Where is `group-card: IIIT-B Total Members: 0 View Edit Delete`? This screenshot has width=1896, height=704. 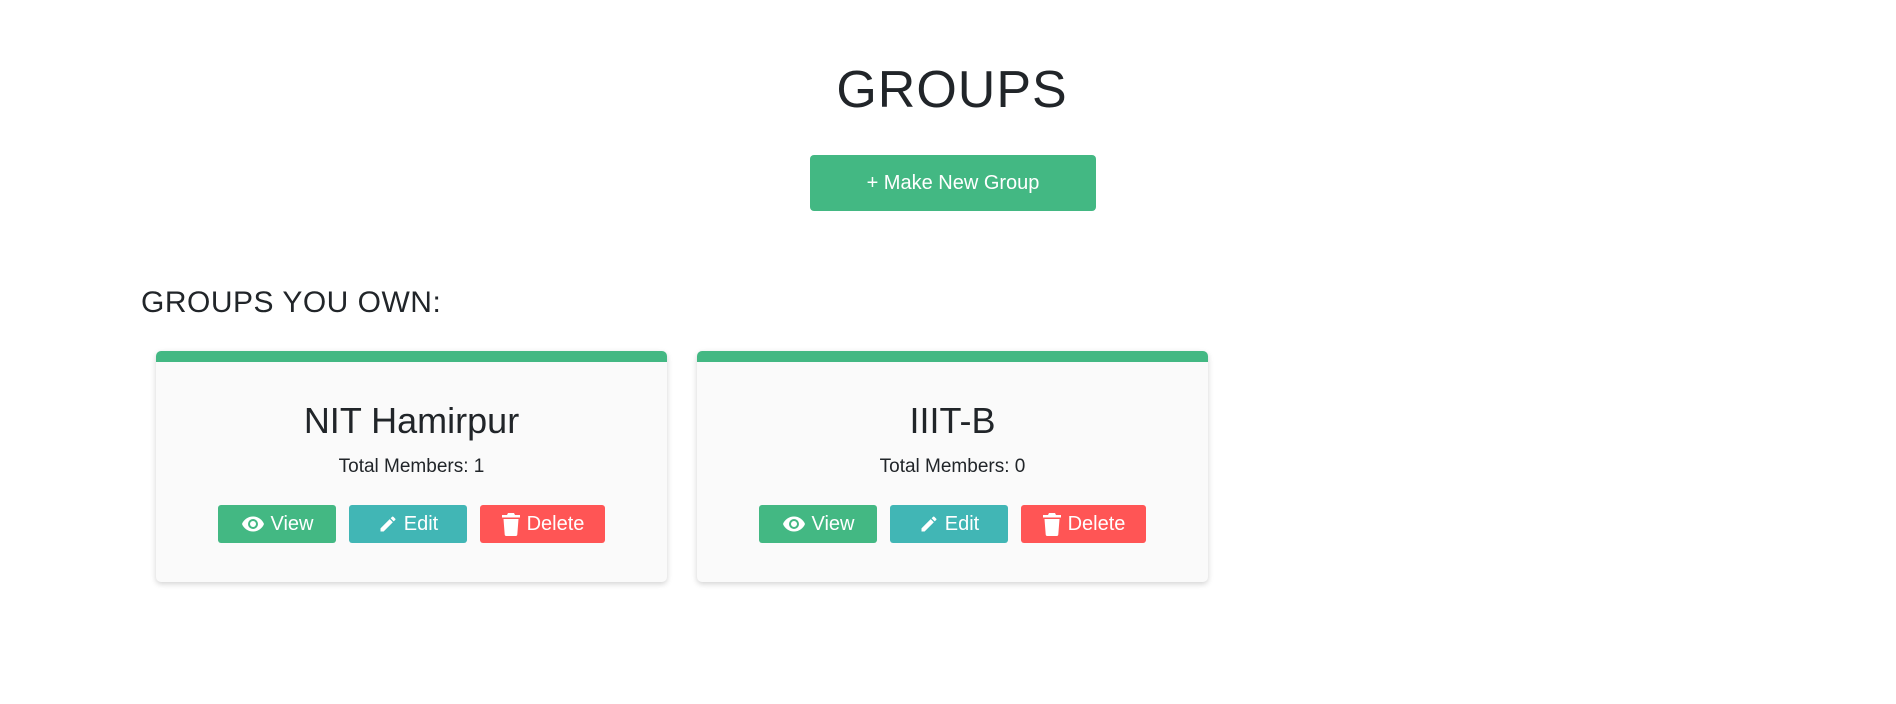 group-card: IIIT-B Total Members: 0 View Edit Delete is located at coordinates (952, 466).